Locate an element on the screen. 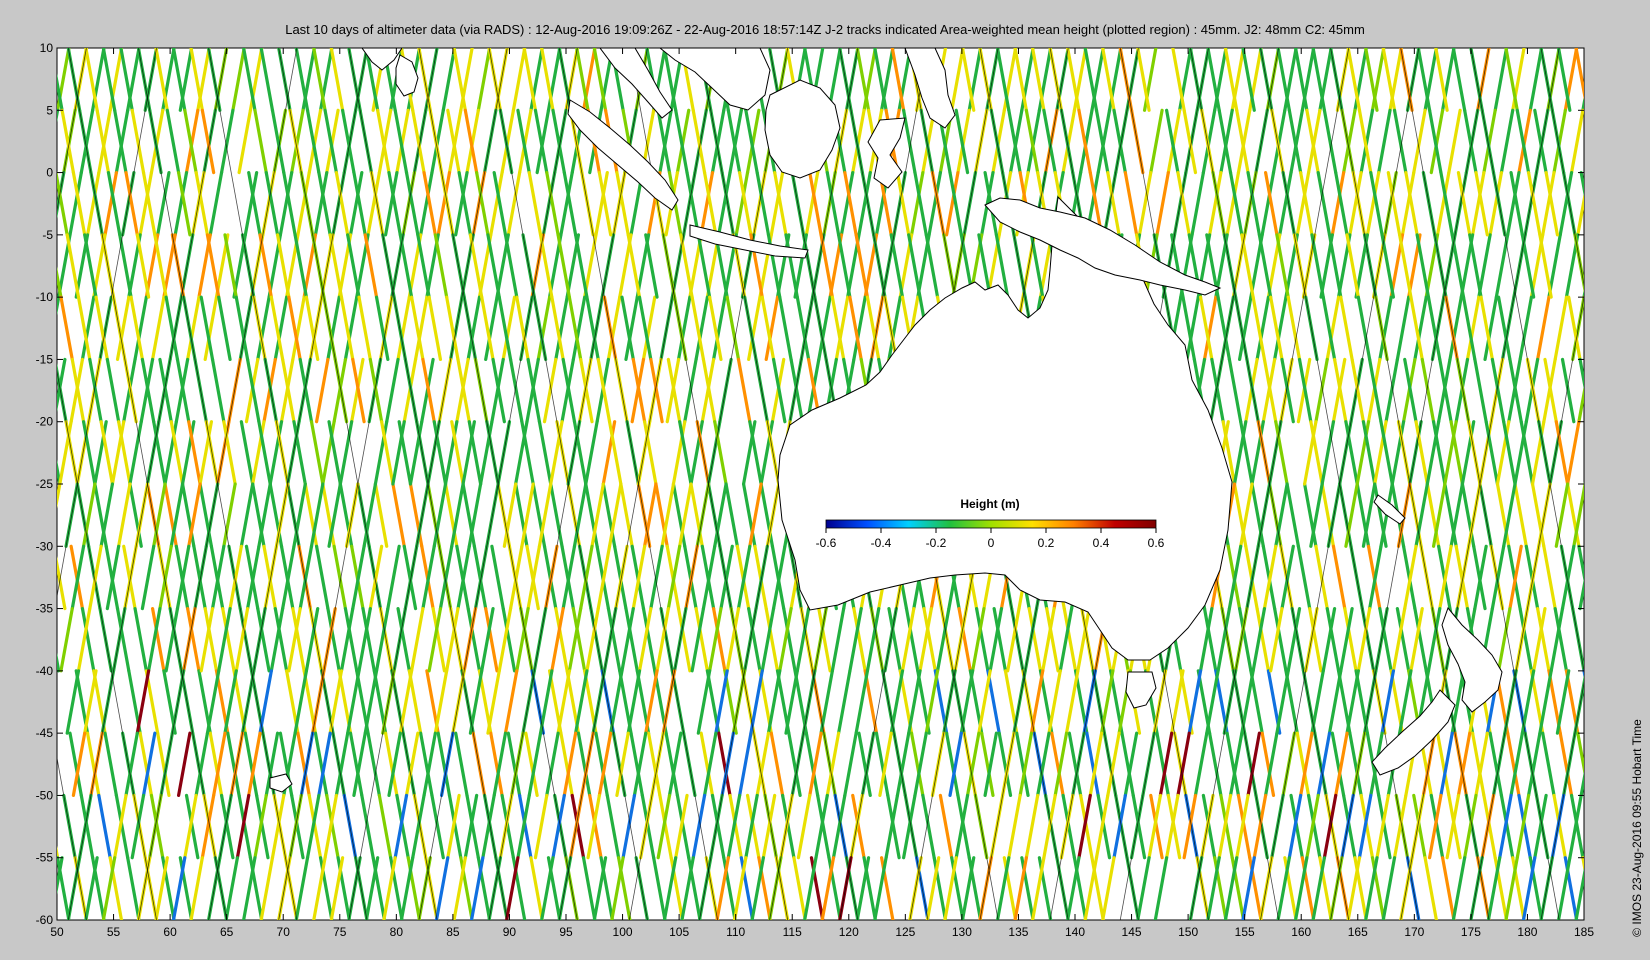 The image size is (1650, 960). colorbar-title: Height (m) is located at coordinates (989, 504).